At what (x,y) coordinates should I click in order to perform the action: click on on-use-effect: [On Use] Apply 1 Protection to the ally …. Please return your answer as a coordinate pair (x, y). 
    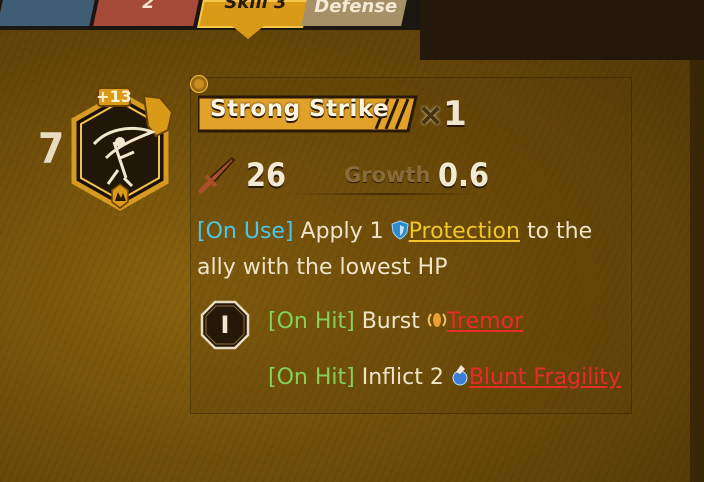
    Looking at the image, I should click on (407, 250).